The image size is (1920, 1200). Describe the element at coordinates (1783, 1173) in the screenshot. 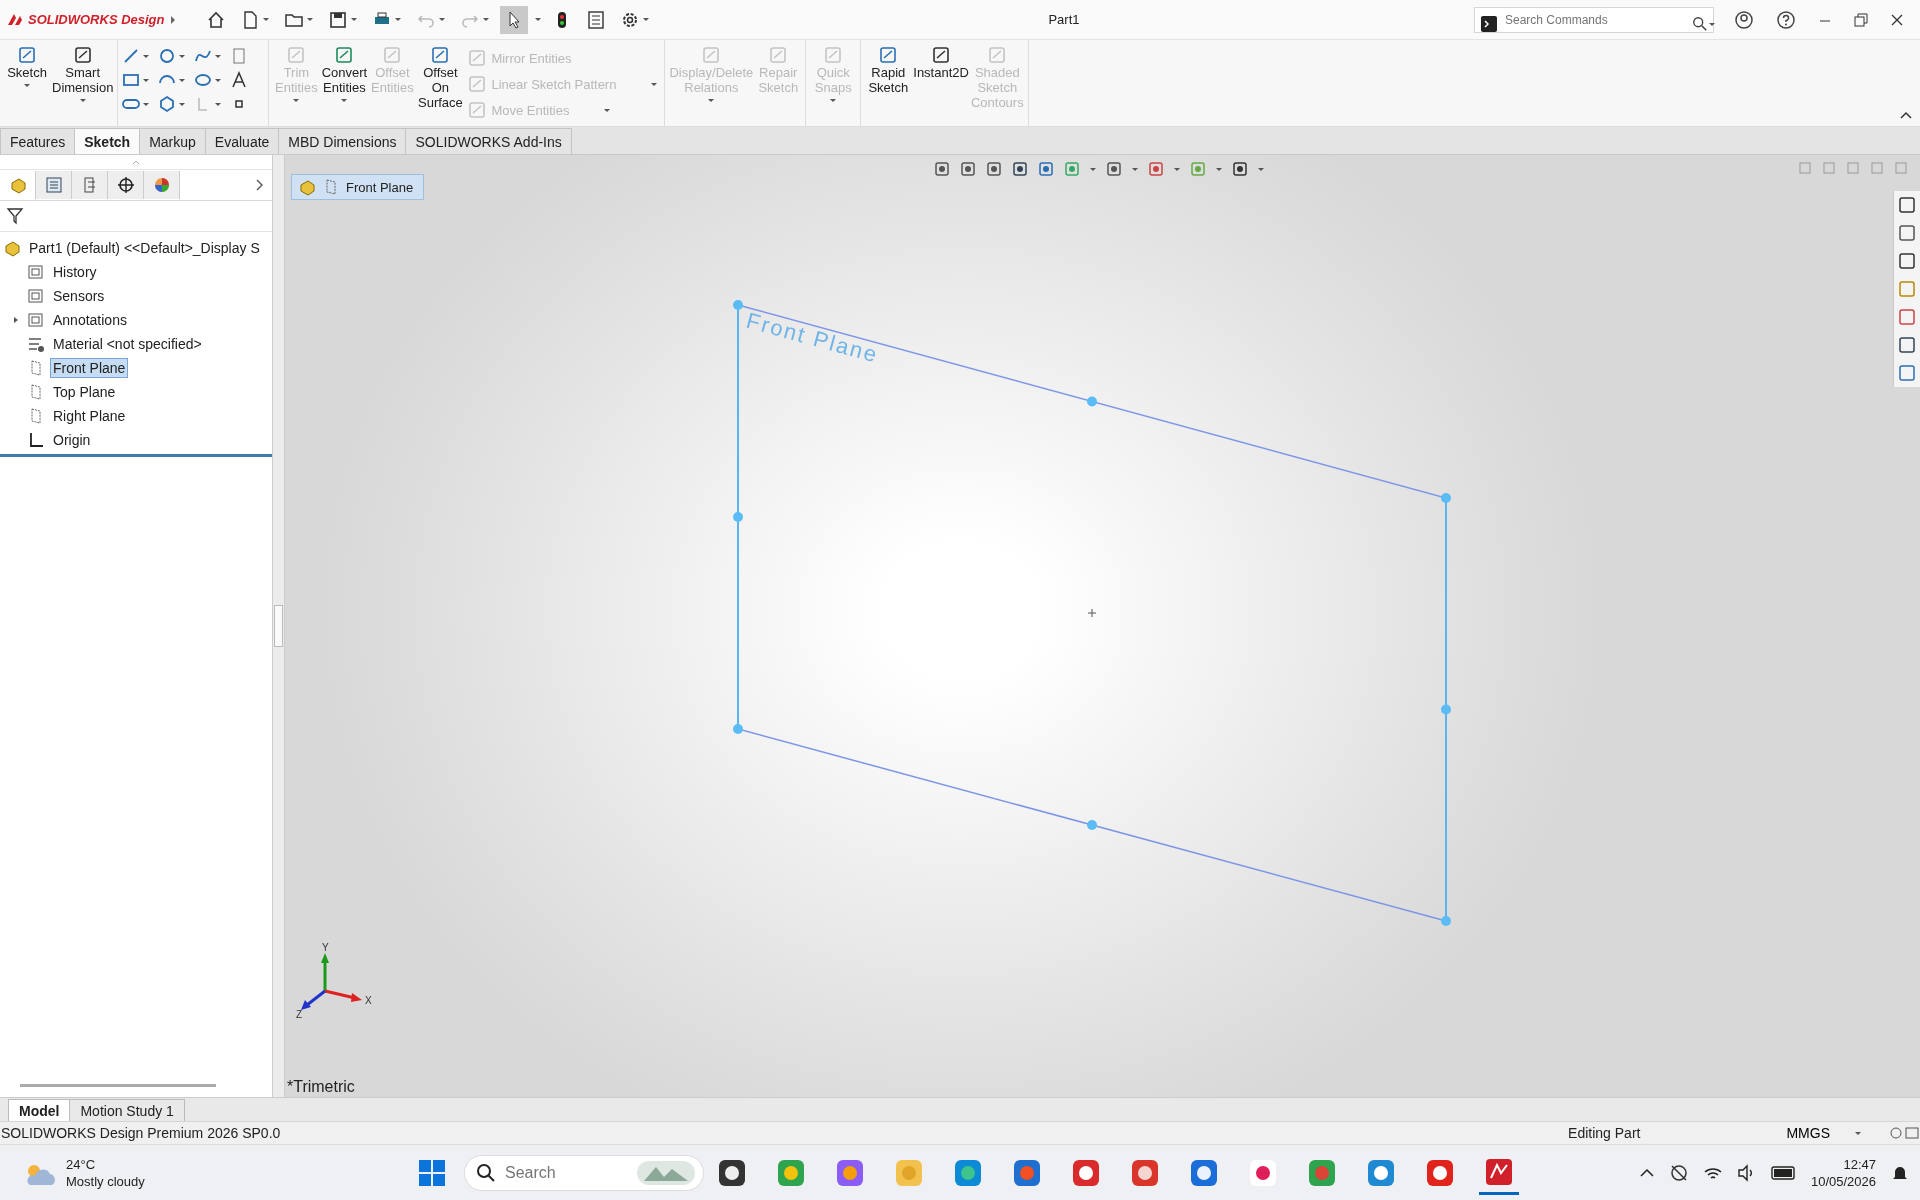

I see `battery-icon` at that location.